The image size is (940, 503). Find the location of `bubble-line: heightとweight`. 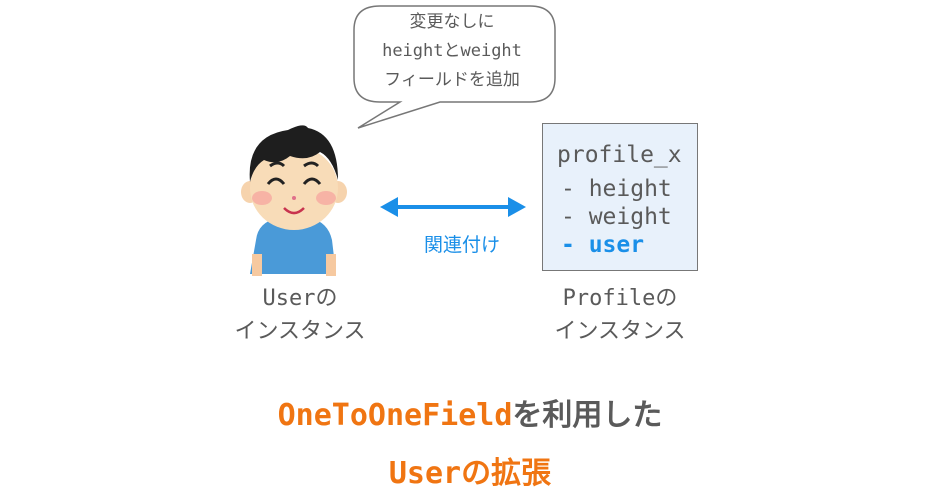

bubble-line: heightとweight is located at coordinates (452, 51).